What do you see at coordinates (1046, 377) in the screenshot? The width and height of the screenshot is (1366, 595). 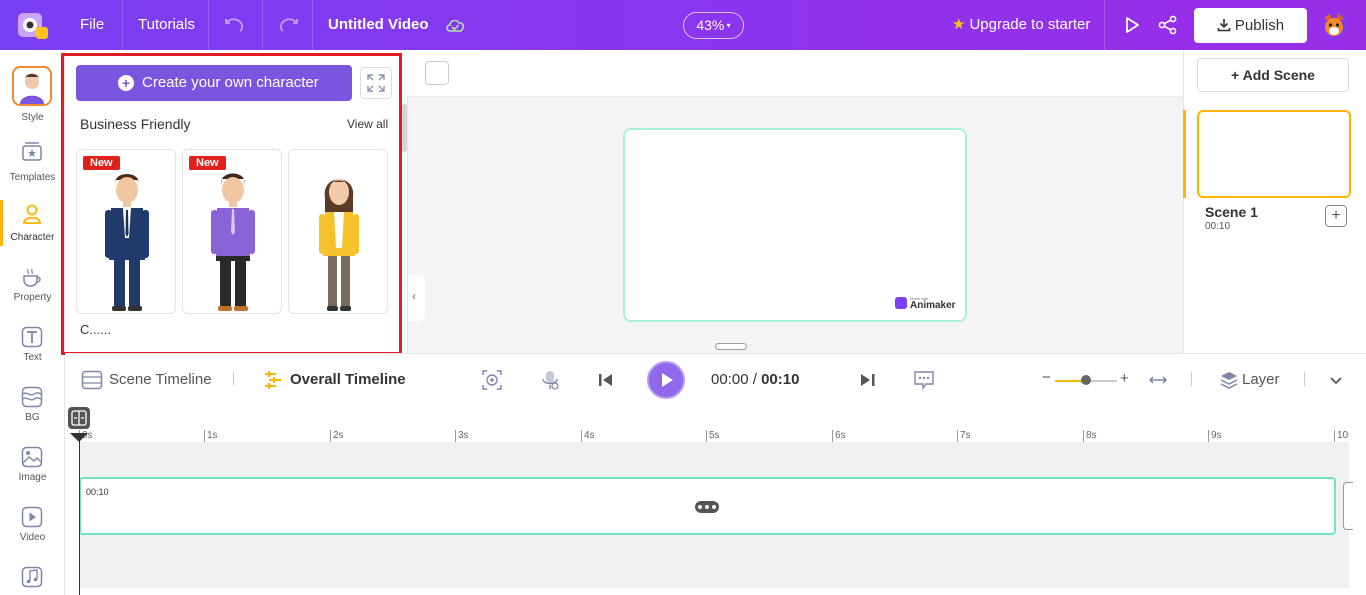 I see `zoom-out-icon: −` at bounding box center [1046, 377].